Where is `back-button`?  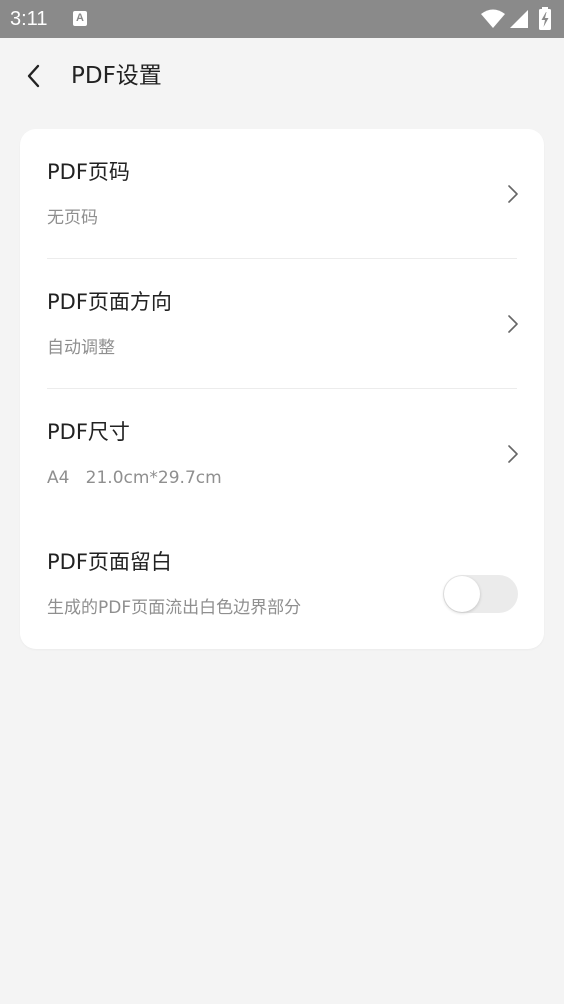
back-button is located at coordinates (34, 76).